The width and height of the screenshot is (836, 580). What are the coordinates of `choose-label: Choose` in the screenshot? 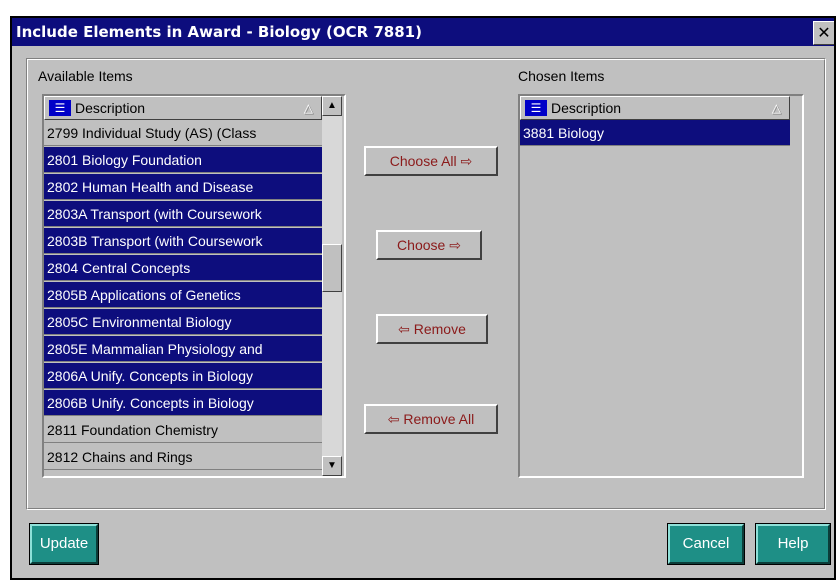 It's located at (421, 245).